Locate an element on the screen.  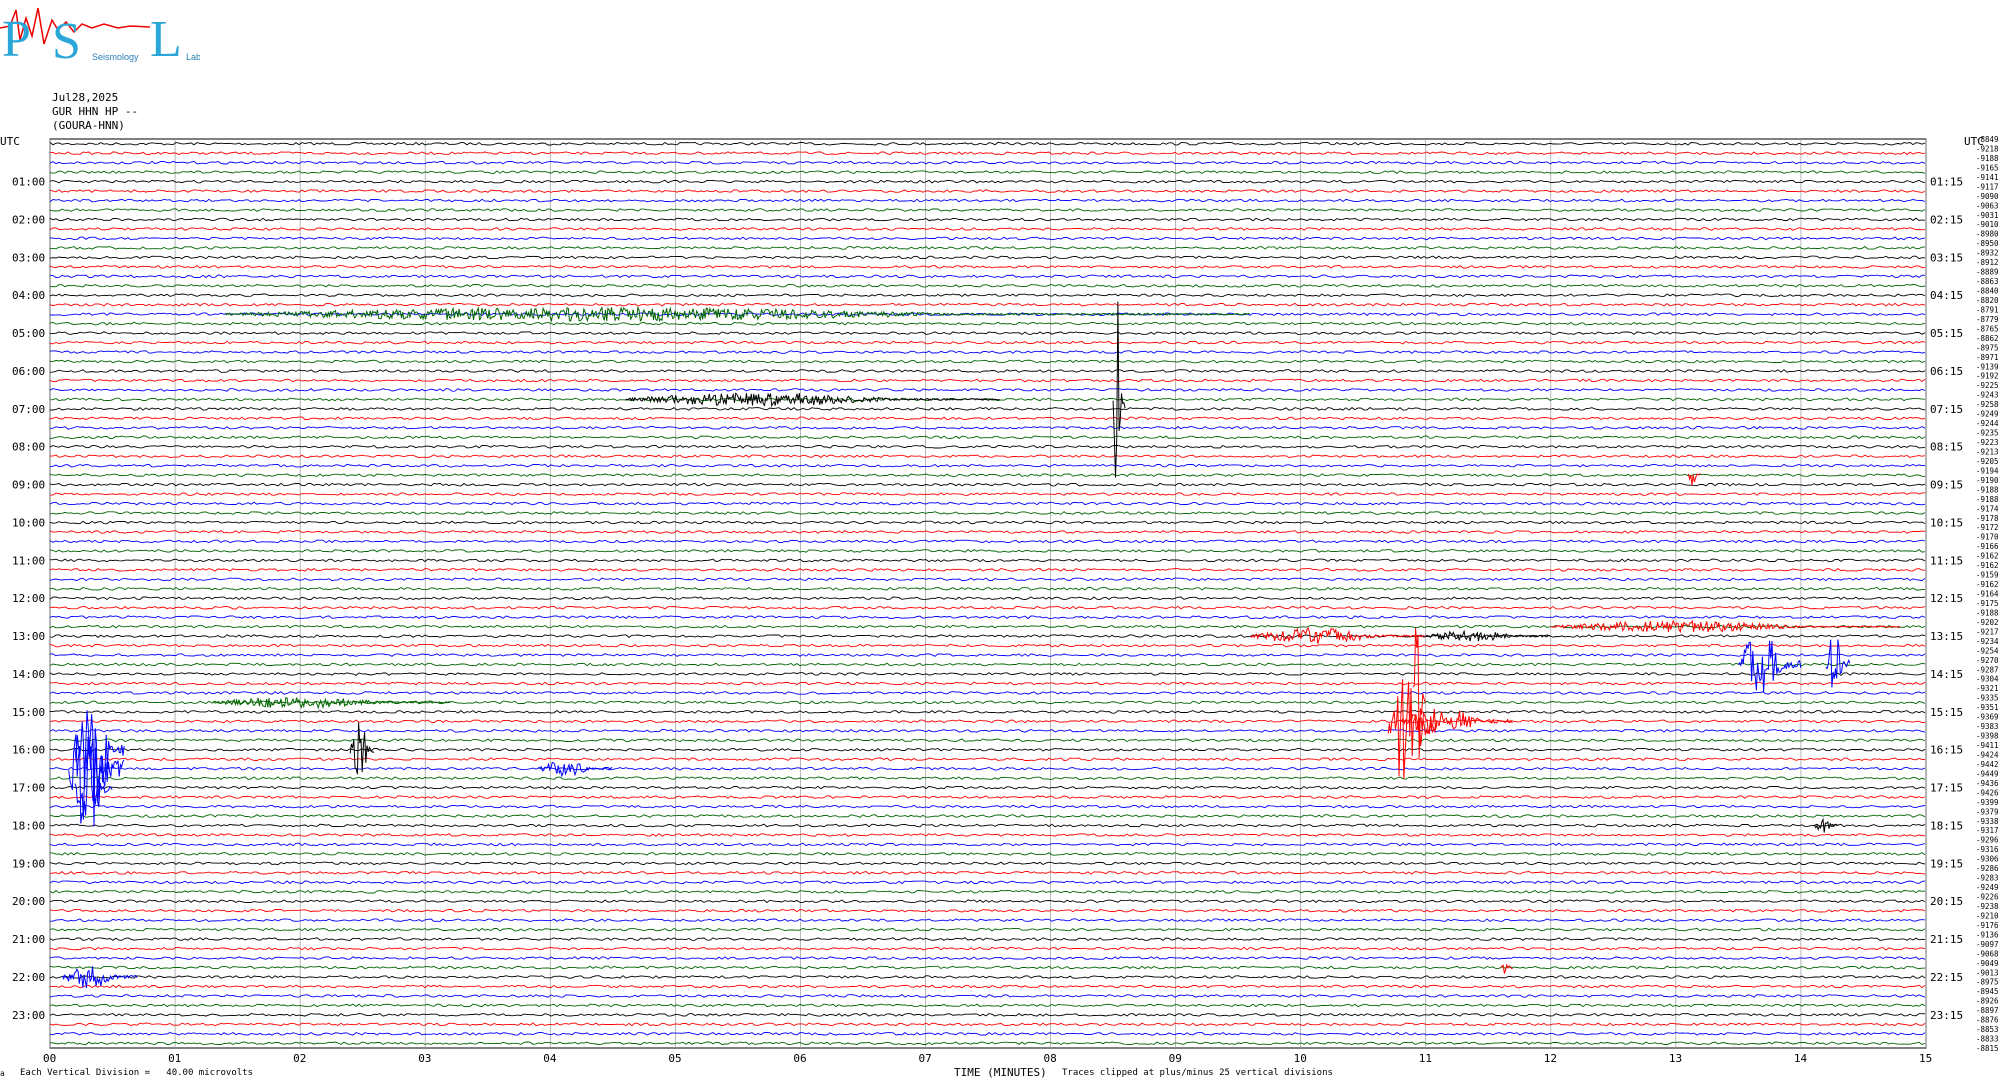
trace-offset-label: -9190 is located at coordinates (1987, 480).